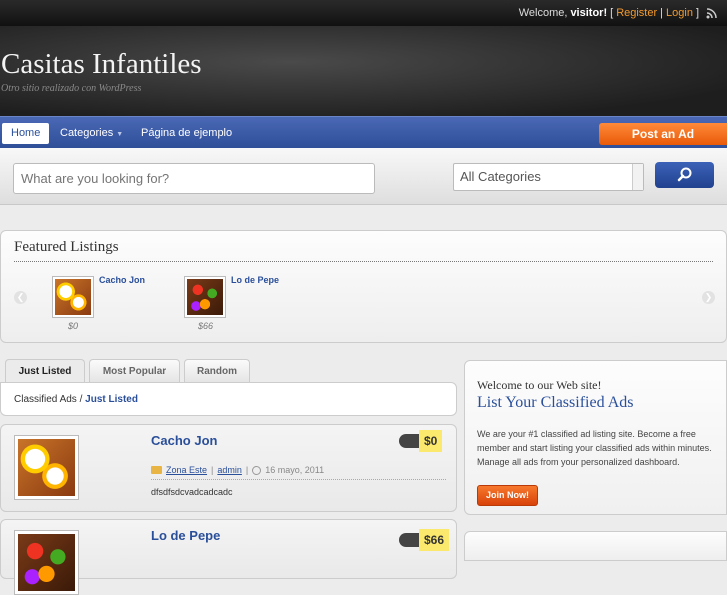 The height and width of the screenshot is (595, 727). I want to click on featured-price-1: $0, so click(73, 326).